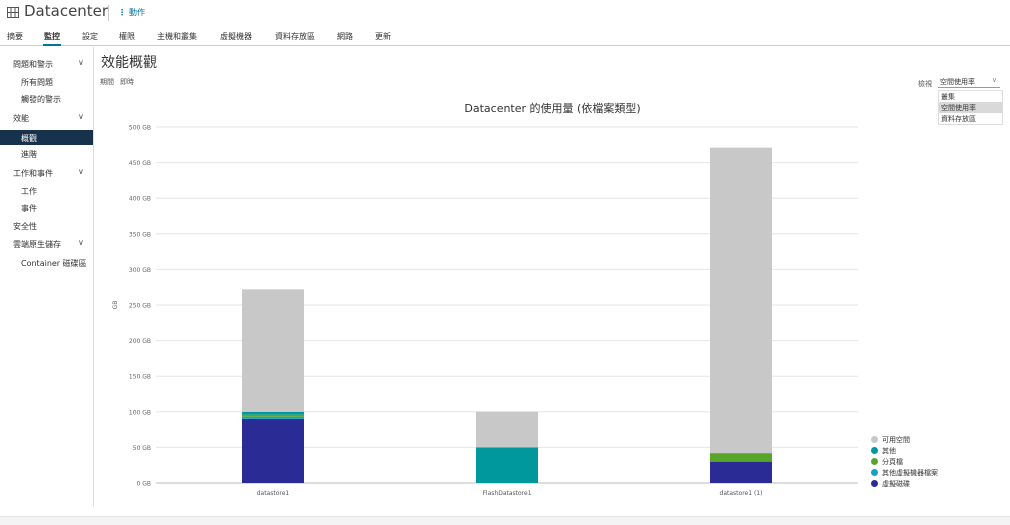 The width and height of the screenshot is (1010, 525). Describe the element at coordinates (236, 36) in the screenshot. I see `tab-vms: 虛擬機器` at that location.